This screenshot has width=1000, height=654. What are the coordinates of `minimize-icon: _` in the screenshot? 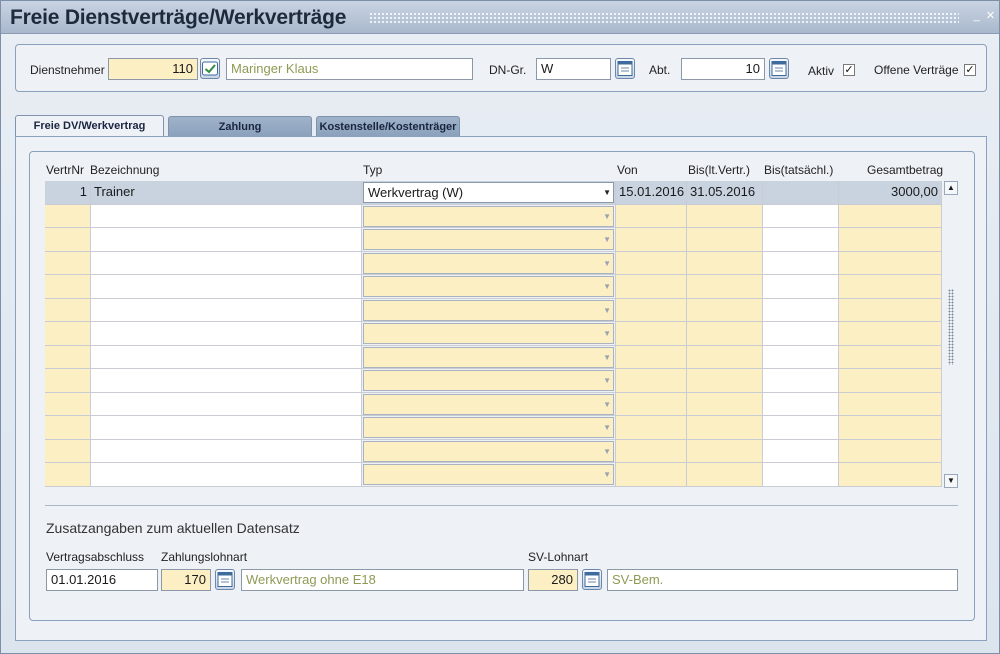 It's located at (976, 16).